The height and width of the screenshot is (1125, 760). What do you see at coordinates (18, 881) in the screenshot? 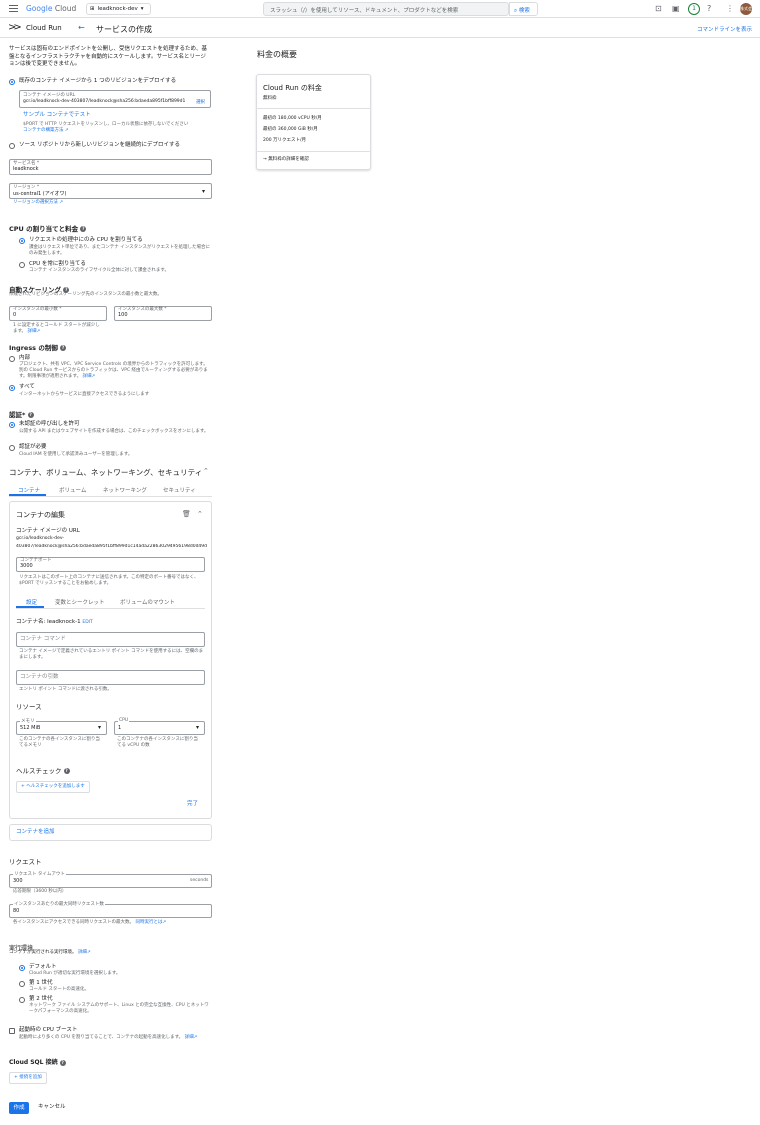
I see `request-timeout-value: 300` at bounding box center [18, 881].